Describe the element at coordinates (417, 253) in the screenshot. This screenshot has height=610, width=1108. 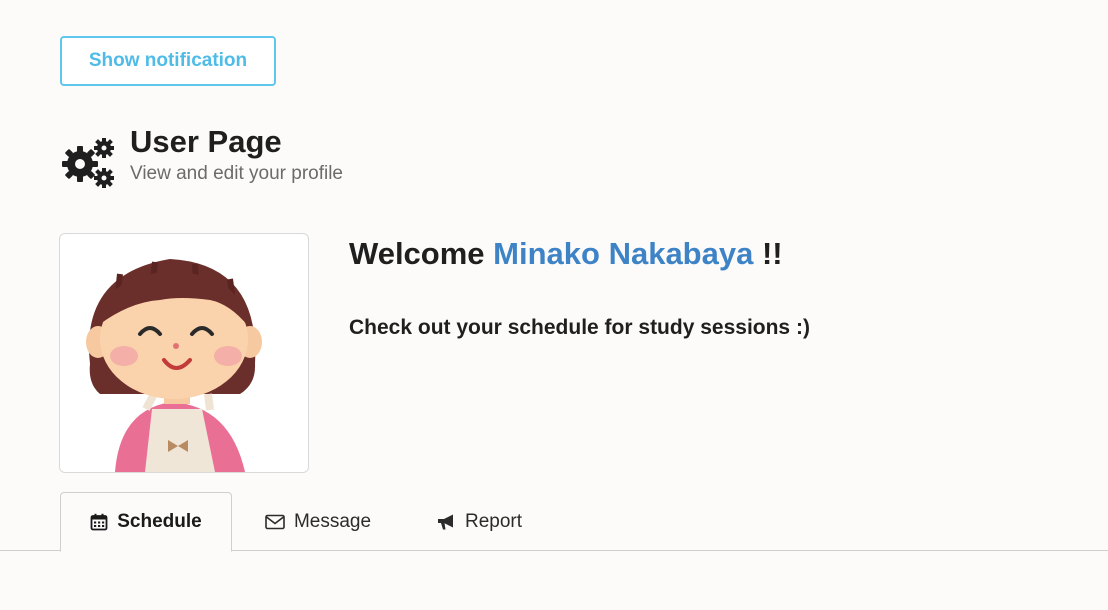
I see `welcome-prefix: Welcome` at that location.